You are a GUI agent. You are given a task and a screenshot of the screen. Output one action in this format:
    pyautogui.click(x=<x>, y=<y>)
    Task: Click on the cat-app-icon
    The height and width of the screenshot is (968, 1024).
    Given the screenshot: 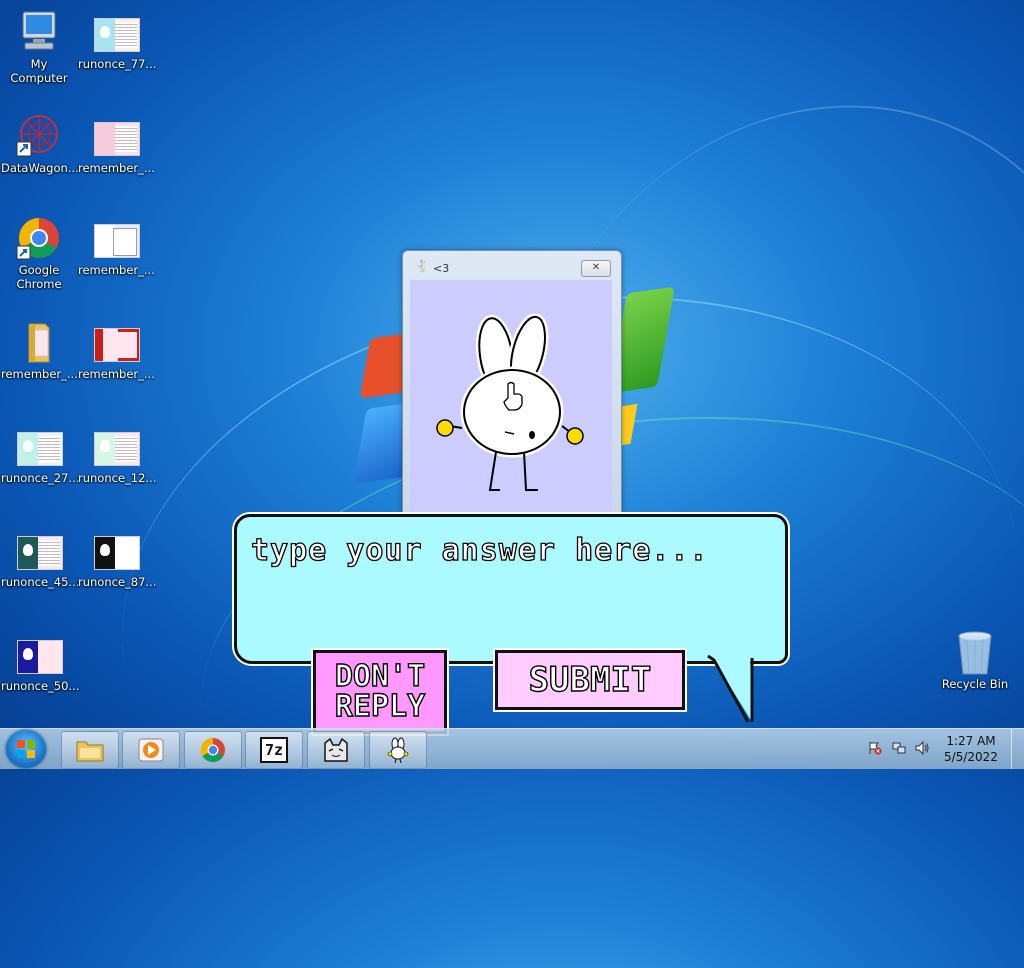 What is the action you would take?
    pyautogui.click(x=336, y=749)
    